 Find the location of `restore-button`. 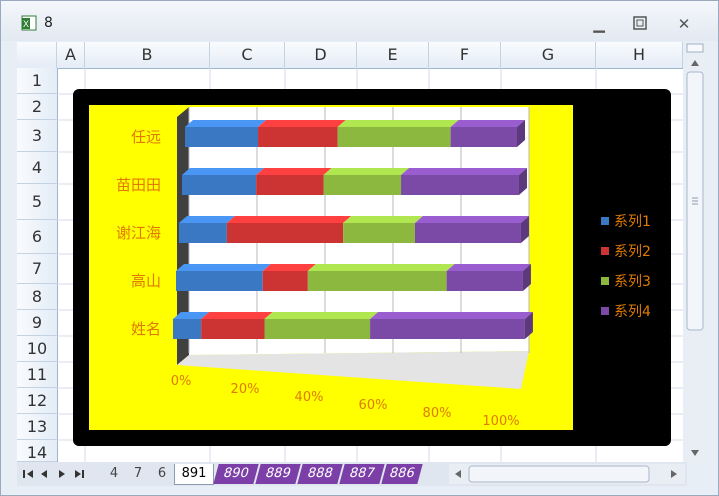

restore-button is located at coordinates (640, 24).